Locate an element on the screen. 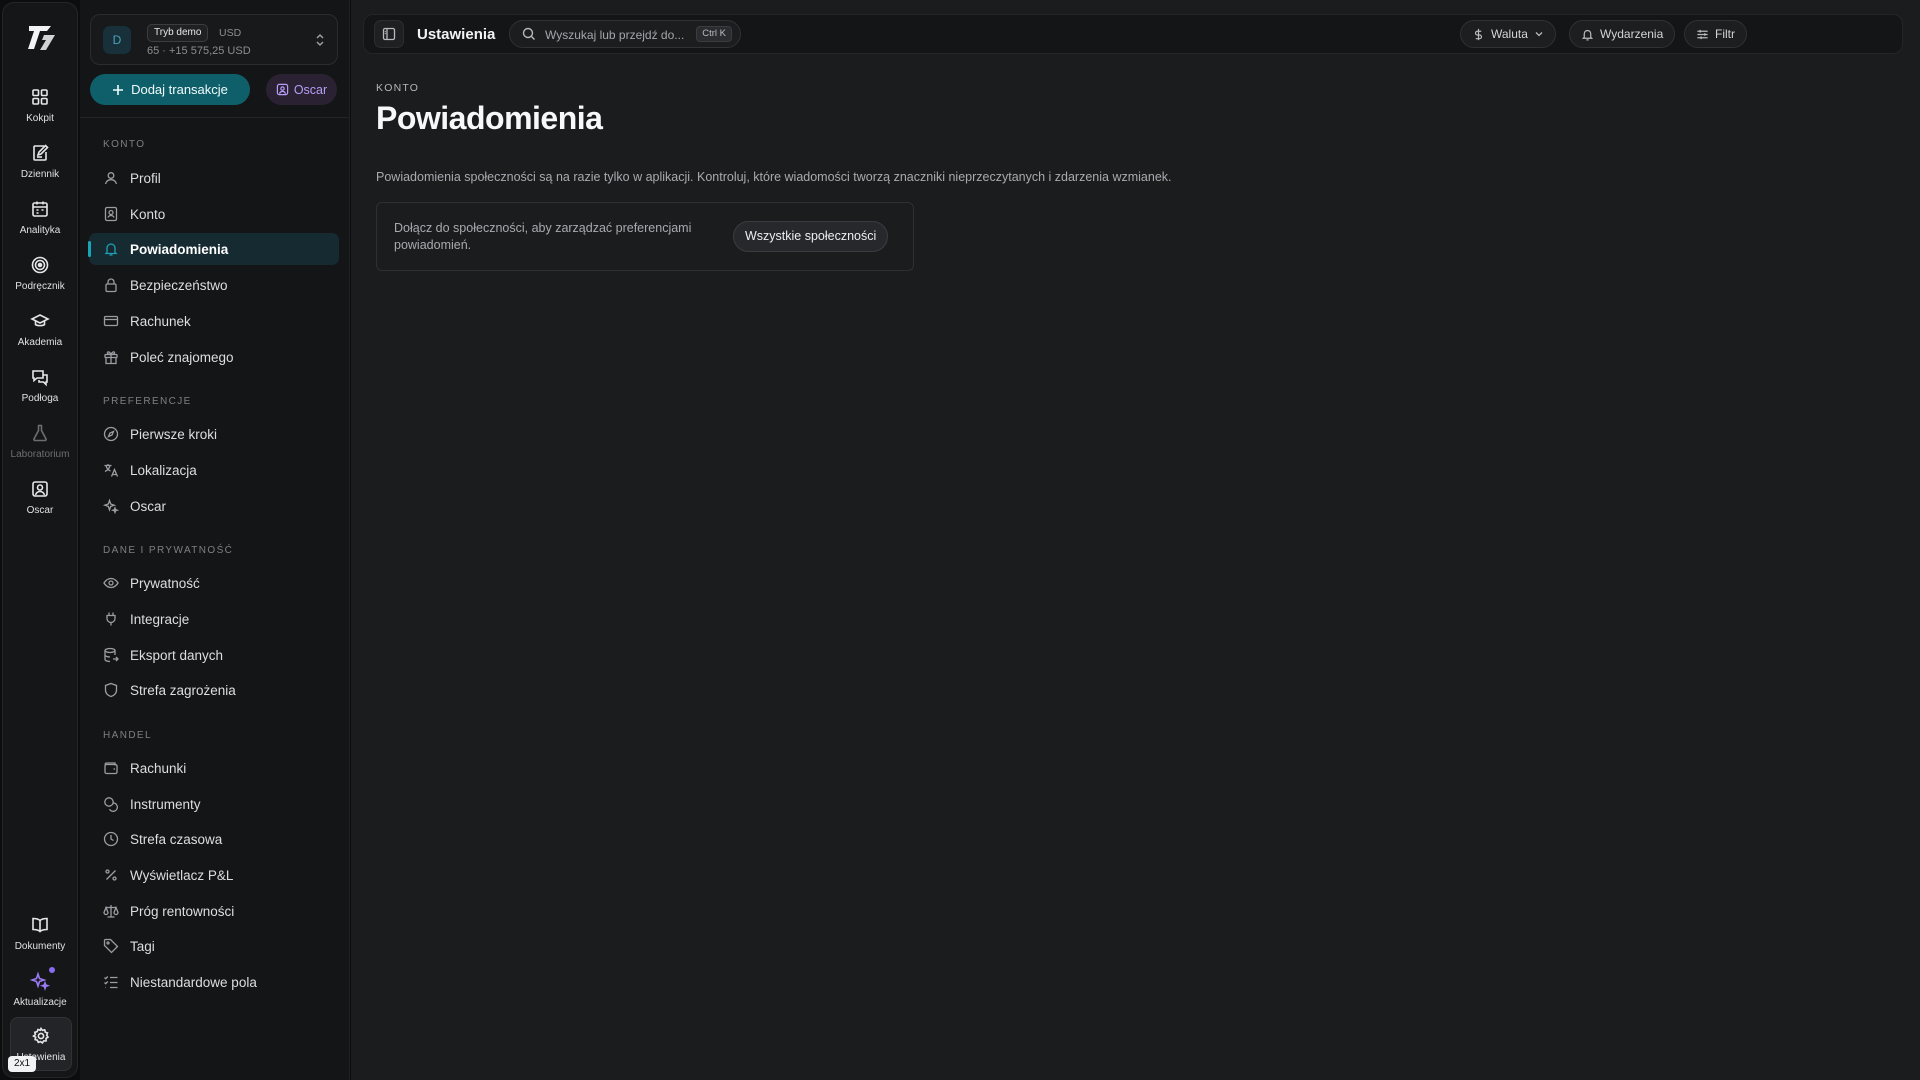 This screenshot has height=1080, width=1920. sidebar-item-konto: Konto is located at coordinates (214, 214).